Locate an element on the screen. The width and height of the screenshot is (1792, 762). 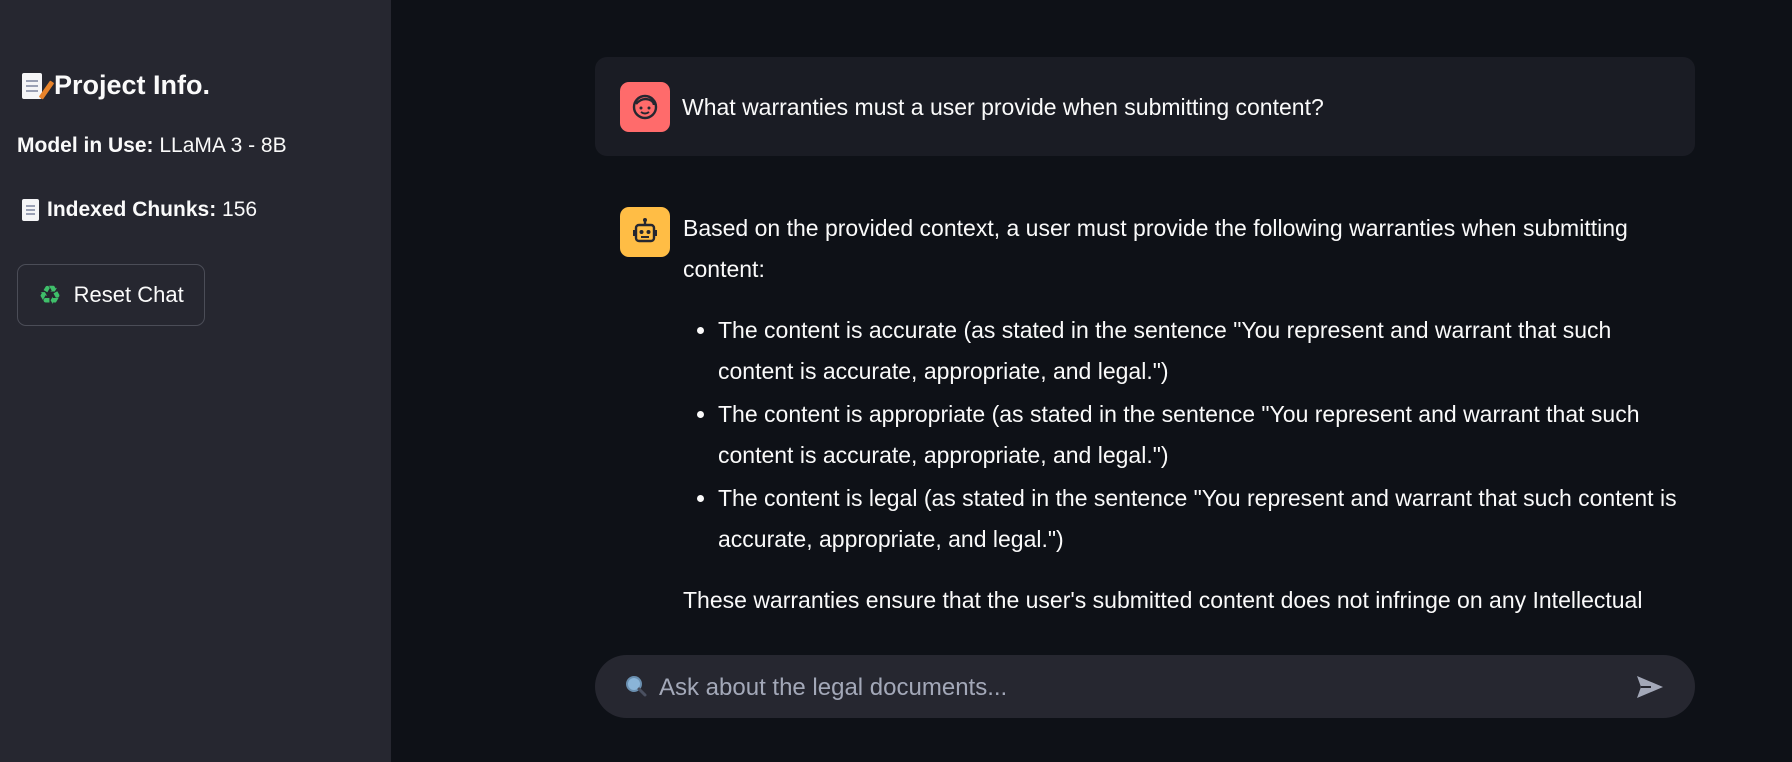
model-info: Model in Use: LLaMA 3 - 8B is located at coordinates (152, 146).